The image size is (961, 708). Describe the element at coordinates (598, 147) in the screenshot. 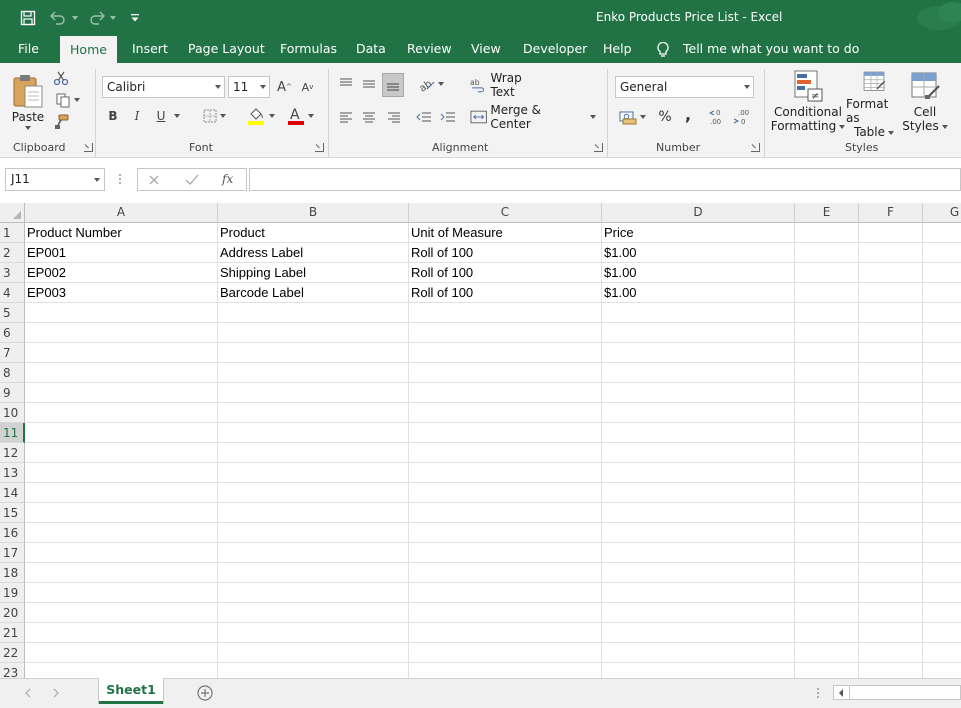

I see `alignment-launcher-icon` at that location.